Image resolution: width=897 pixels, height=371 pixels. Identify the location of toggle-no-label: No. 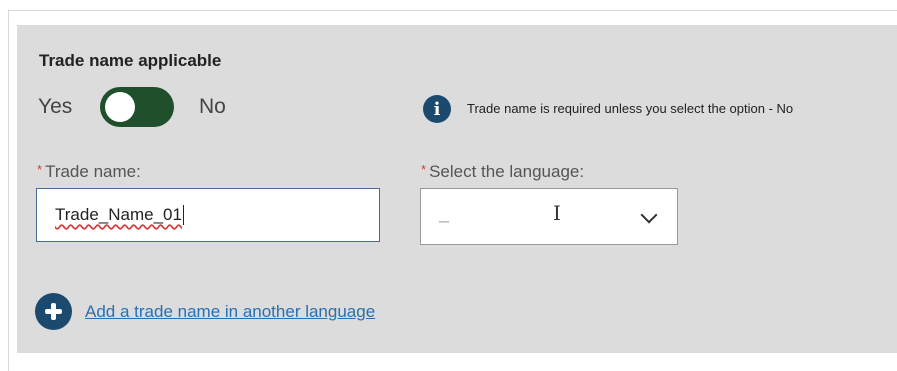
(212, 106).